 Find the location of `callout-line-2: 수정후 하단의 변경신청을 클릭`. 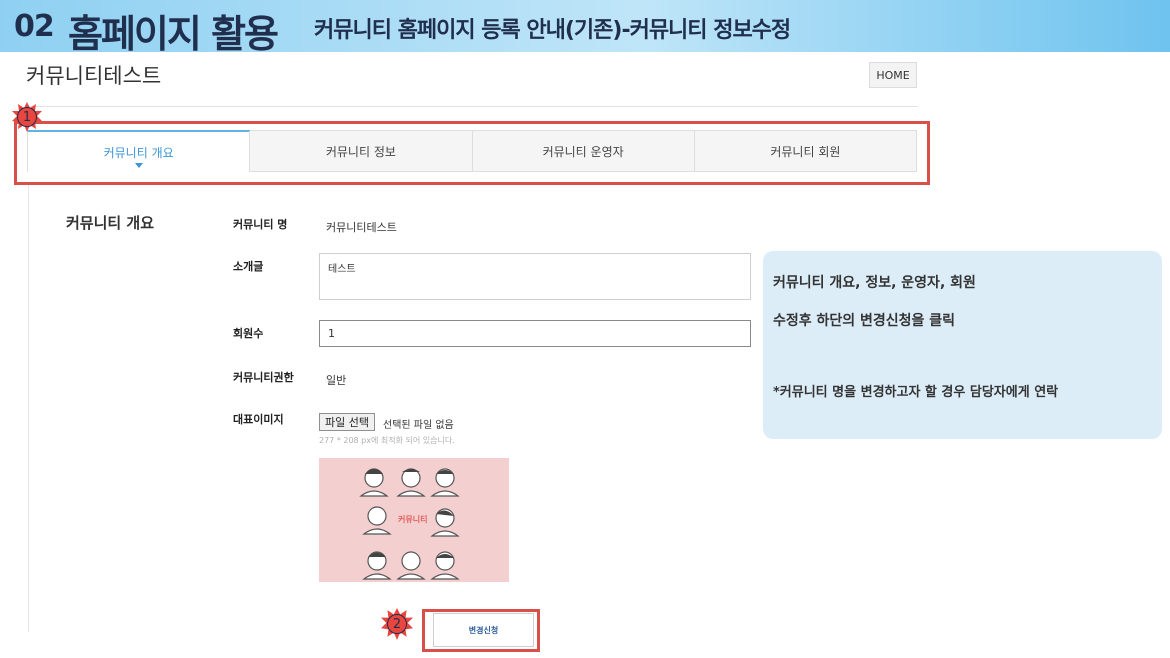

callout-line-2: 수정후 하단의 변경신청을 클릭 is located at coordinates (864, 321).